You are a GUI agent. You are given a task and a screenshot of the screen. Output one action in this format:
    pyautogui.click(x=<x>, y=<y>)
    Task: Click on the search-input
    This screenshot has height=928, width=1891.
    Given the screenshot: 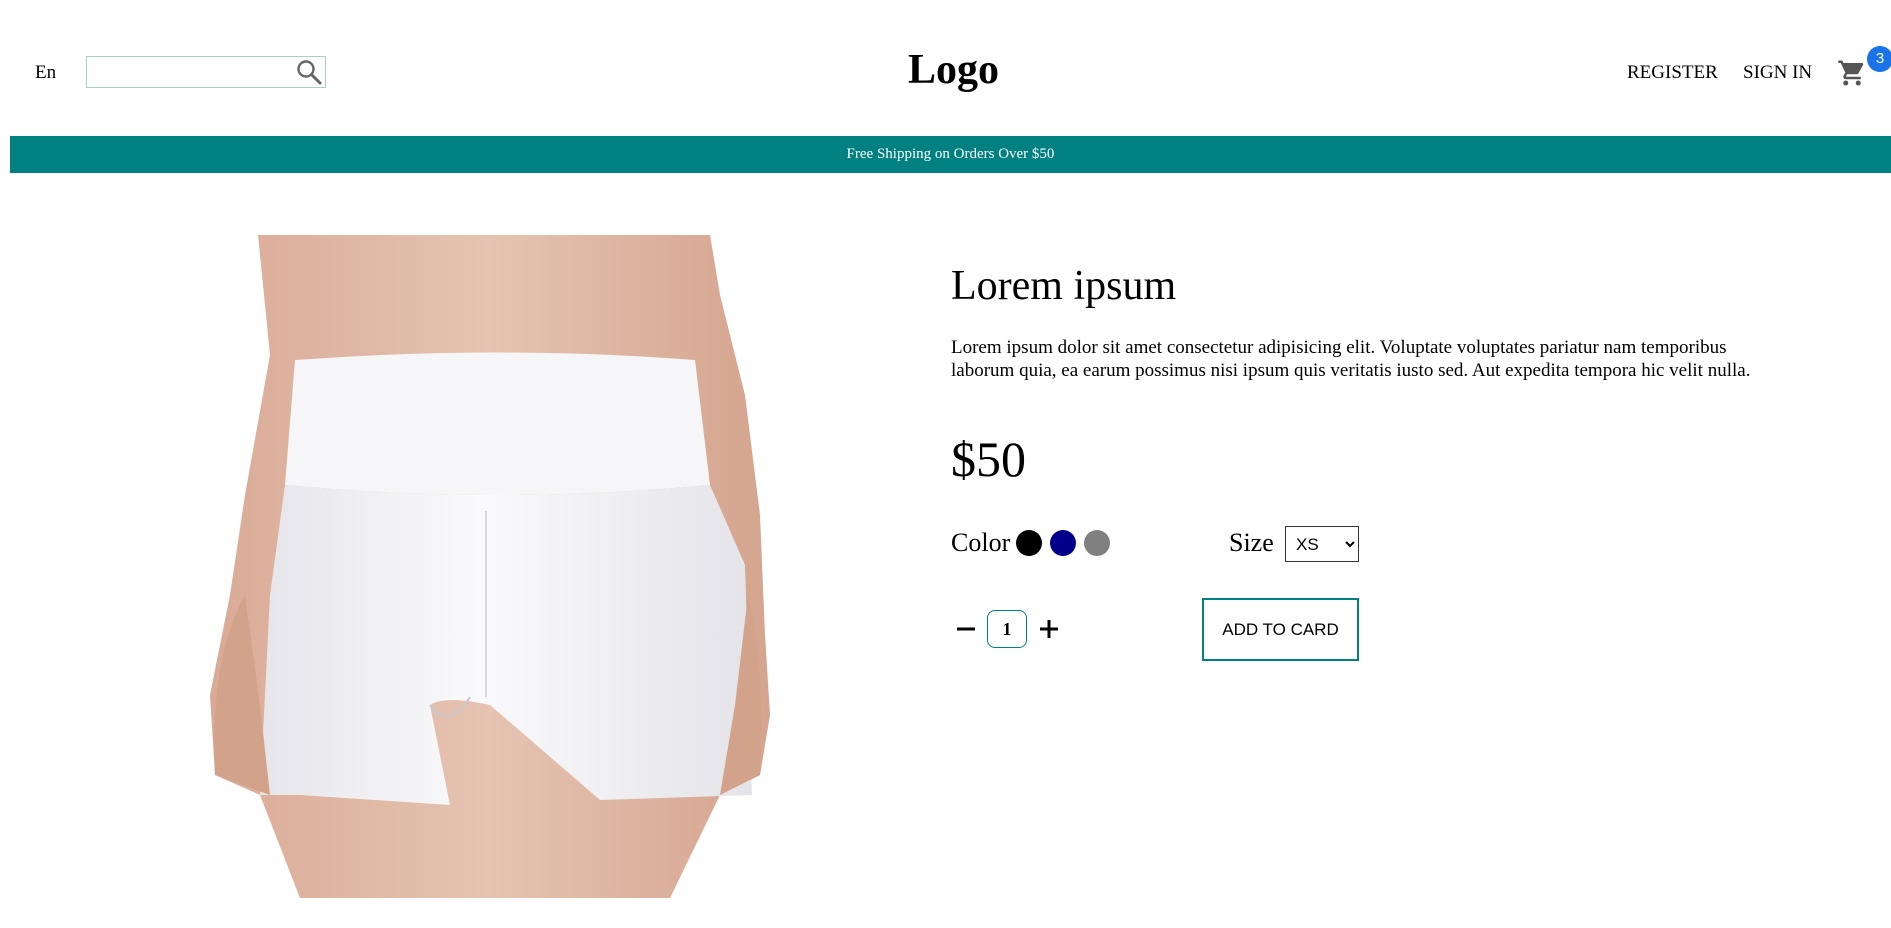 What is the action you would take?
    pyautogui.click(x=193, y=72)
    